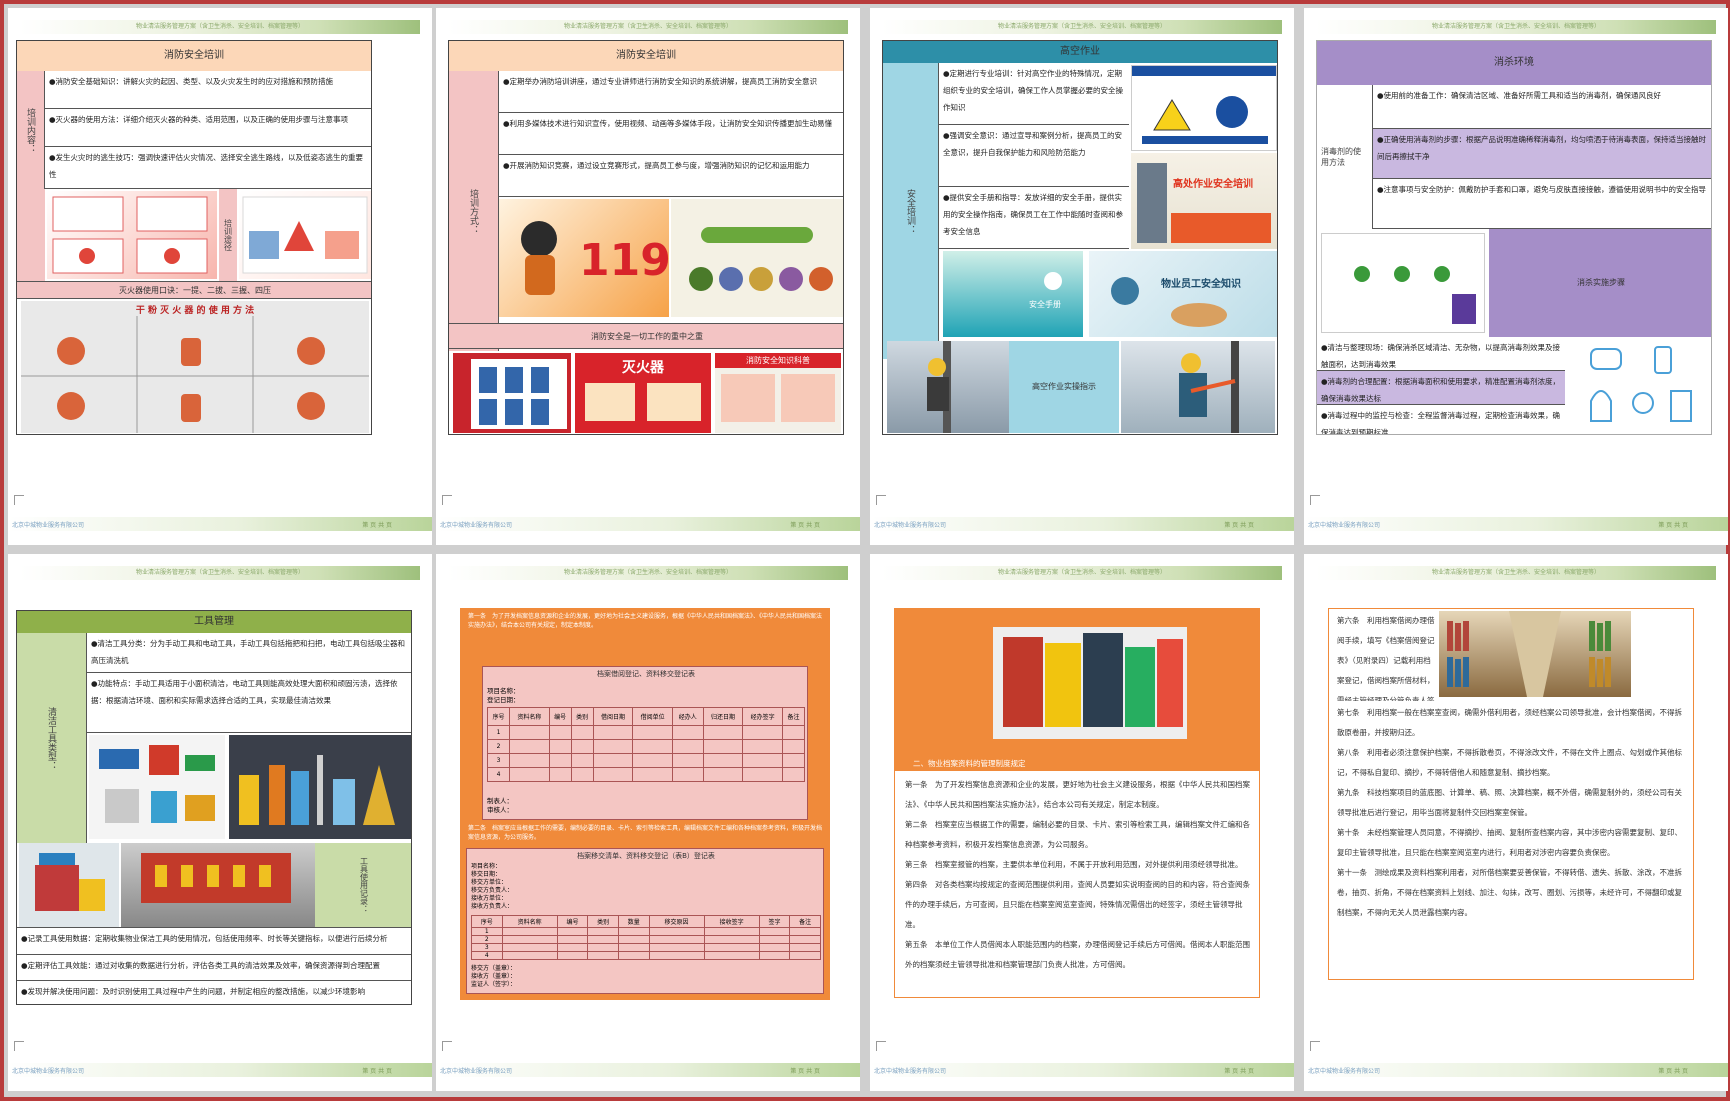 This screenshot has height=1101, width=1730. What do you see at coordinates (1204, 108) in the screenshot?
I see `safety-sign-image` at bounding box center [1204, 108].